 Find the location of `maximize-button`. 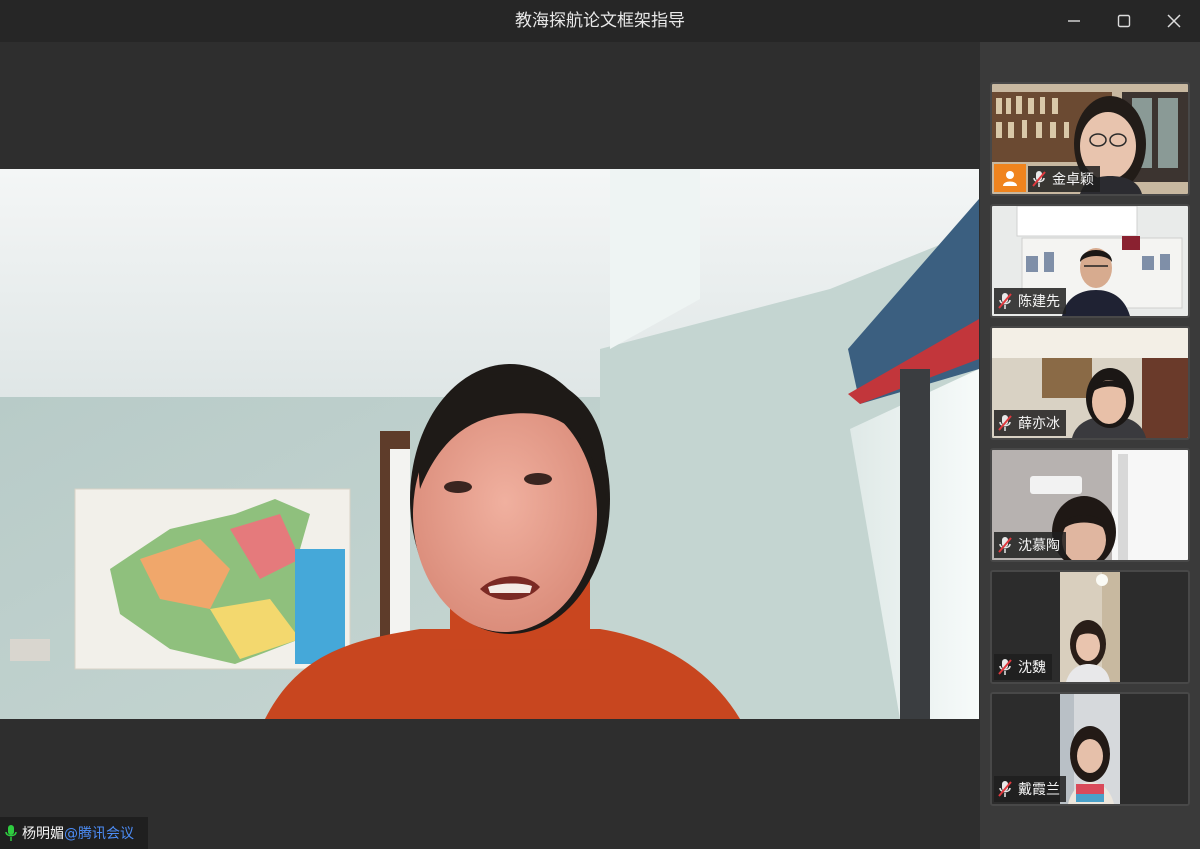

maximize-button is located at coordinates (1124, 21).